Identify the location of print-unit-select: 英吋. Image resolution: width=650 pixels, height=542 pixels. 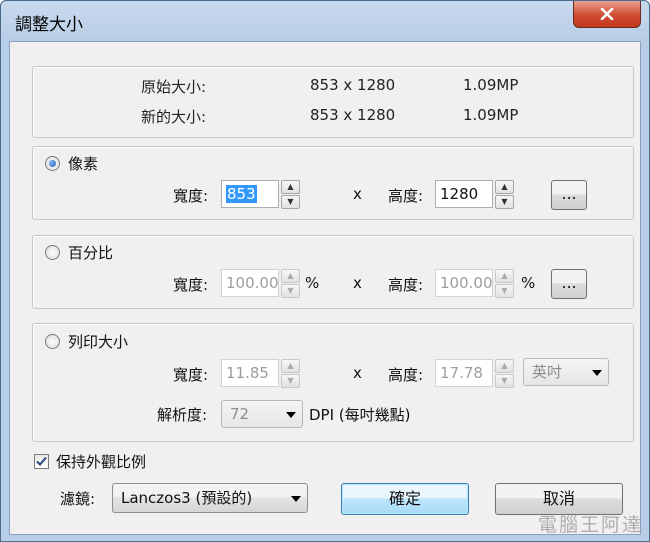
(566, 372).